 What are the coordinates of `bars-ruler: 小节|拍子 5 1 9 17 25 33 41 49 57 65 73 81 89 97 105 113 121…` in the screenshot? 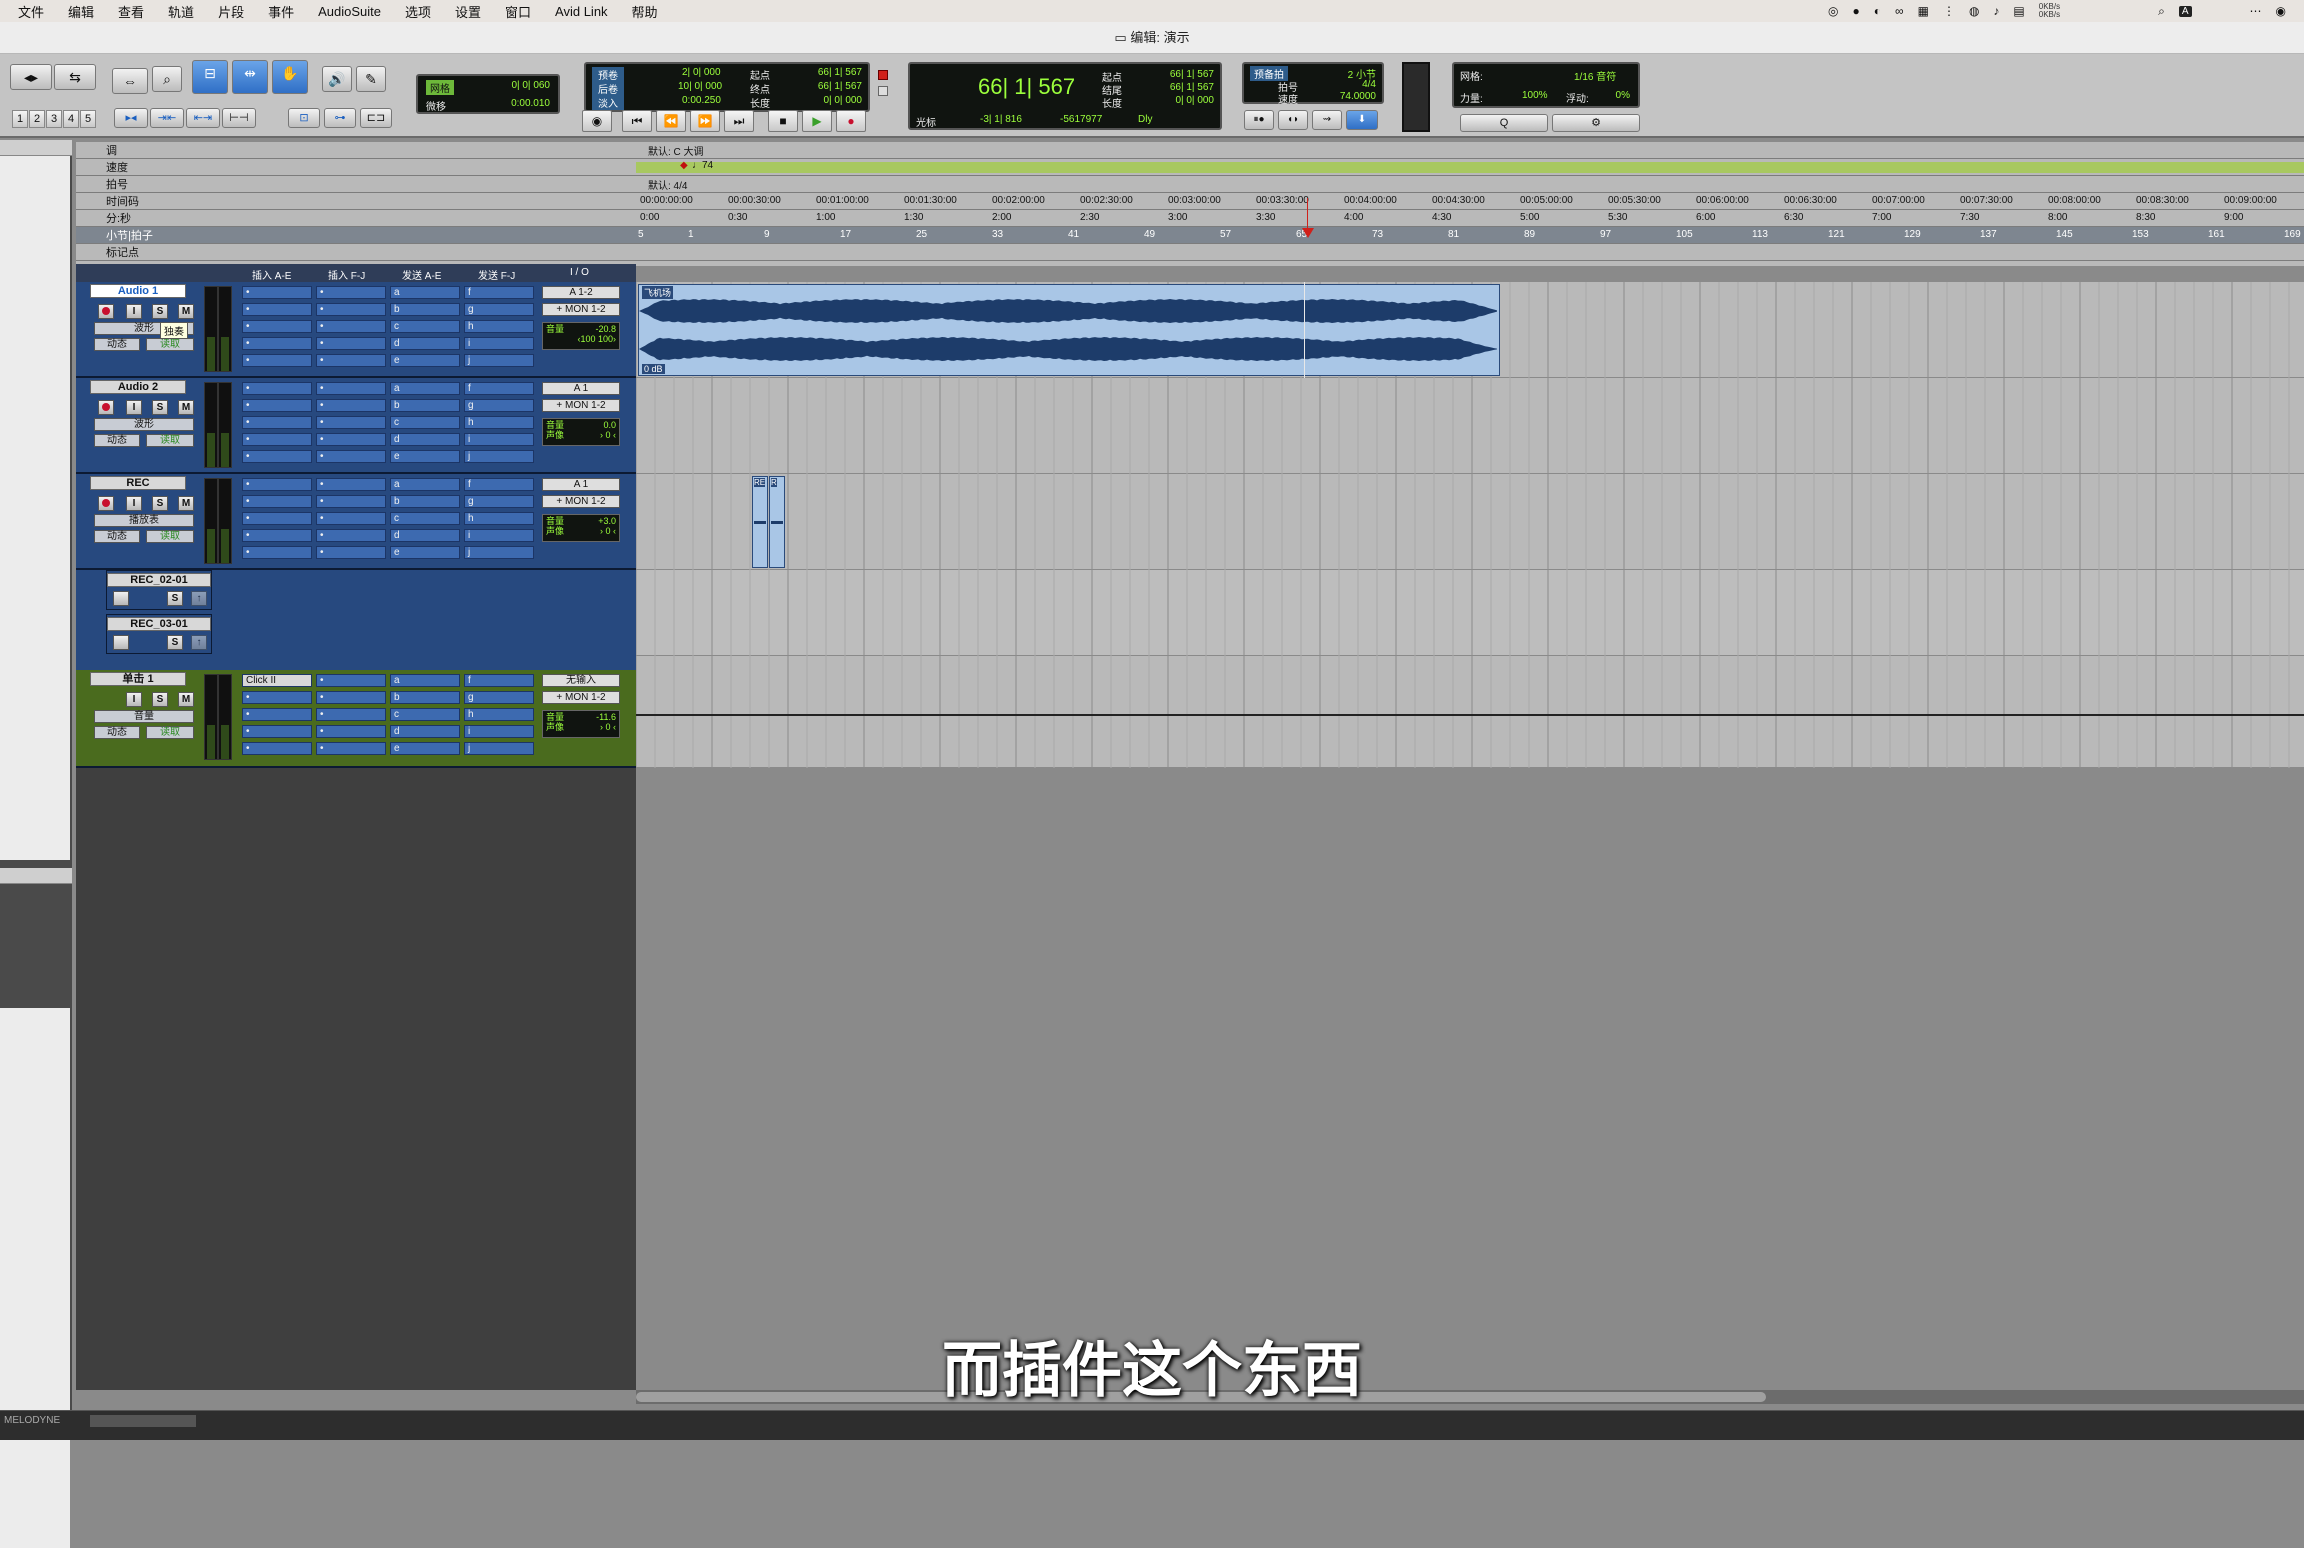 It's located at (1190, 235).